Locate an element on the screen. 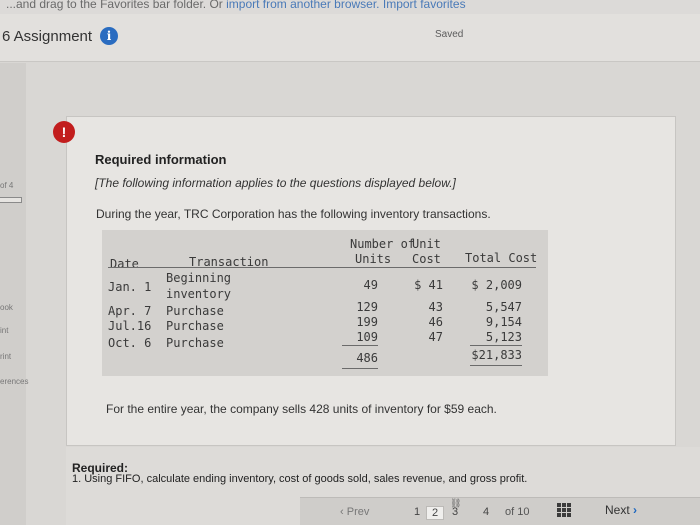 The height and width of the screenshot is (525, 700). grid-icon is located at coordinates (564, 510).